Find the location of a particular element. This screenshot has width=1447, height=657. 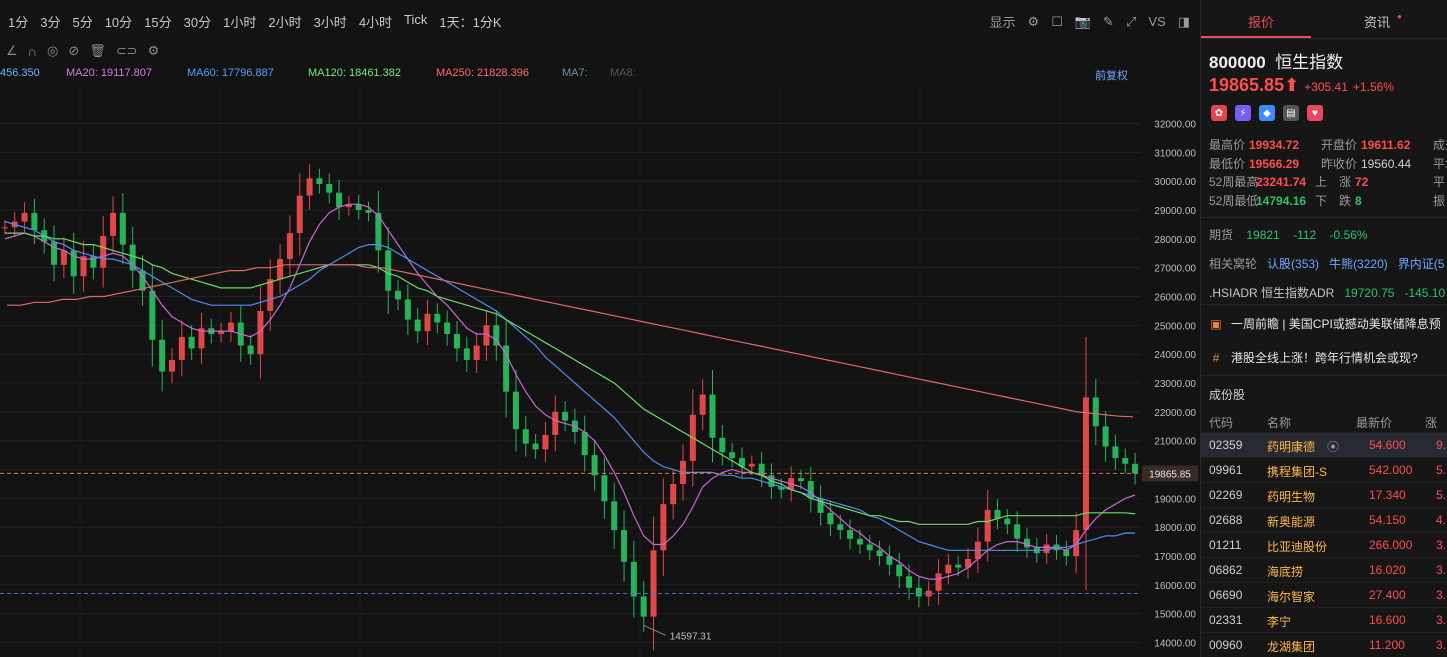

tab-news: 资讯 is located at coordinates (1377, 21).